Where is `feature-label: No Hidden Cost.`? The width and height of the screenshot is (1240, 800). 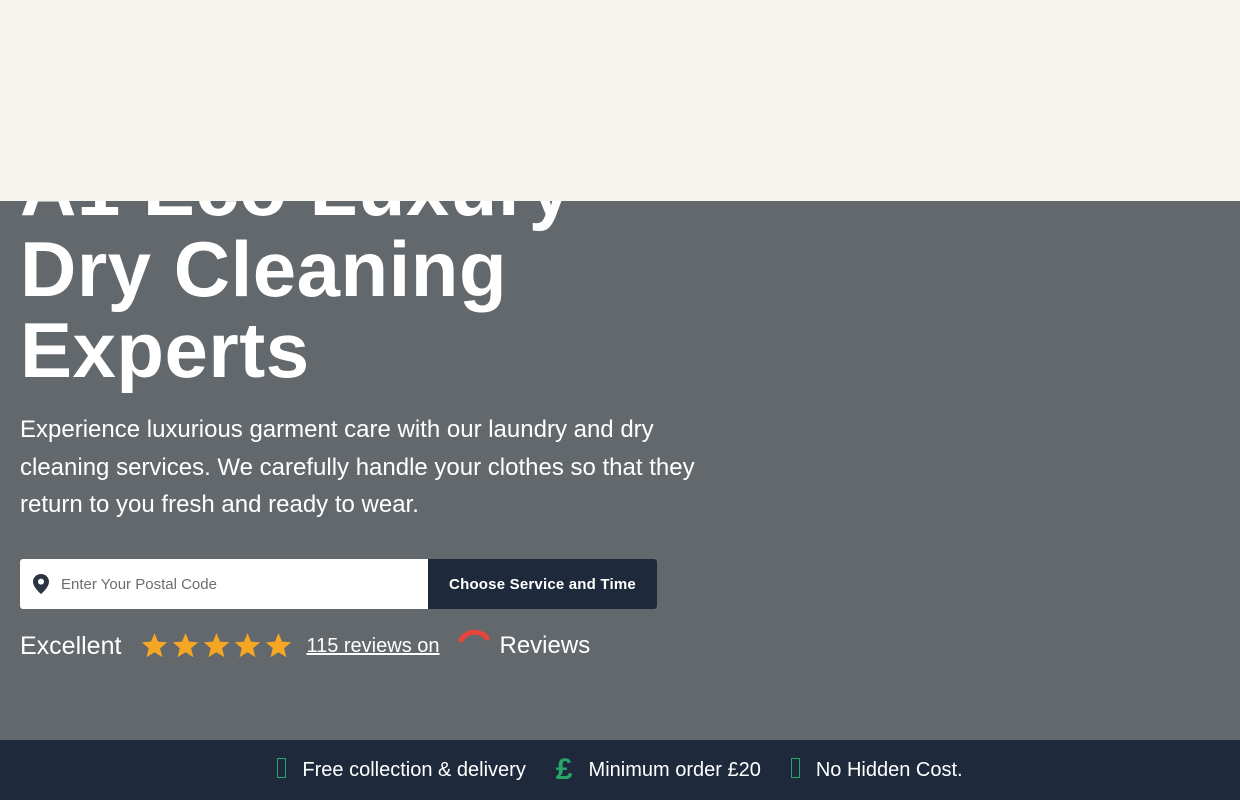
feature-label: No Hidden Cost. is located at coordinates (889, 769).